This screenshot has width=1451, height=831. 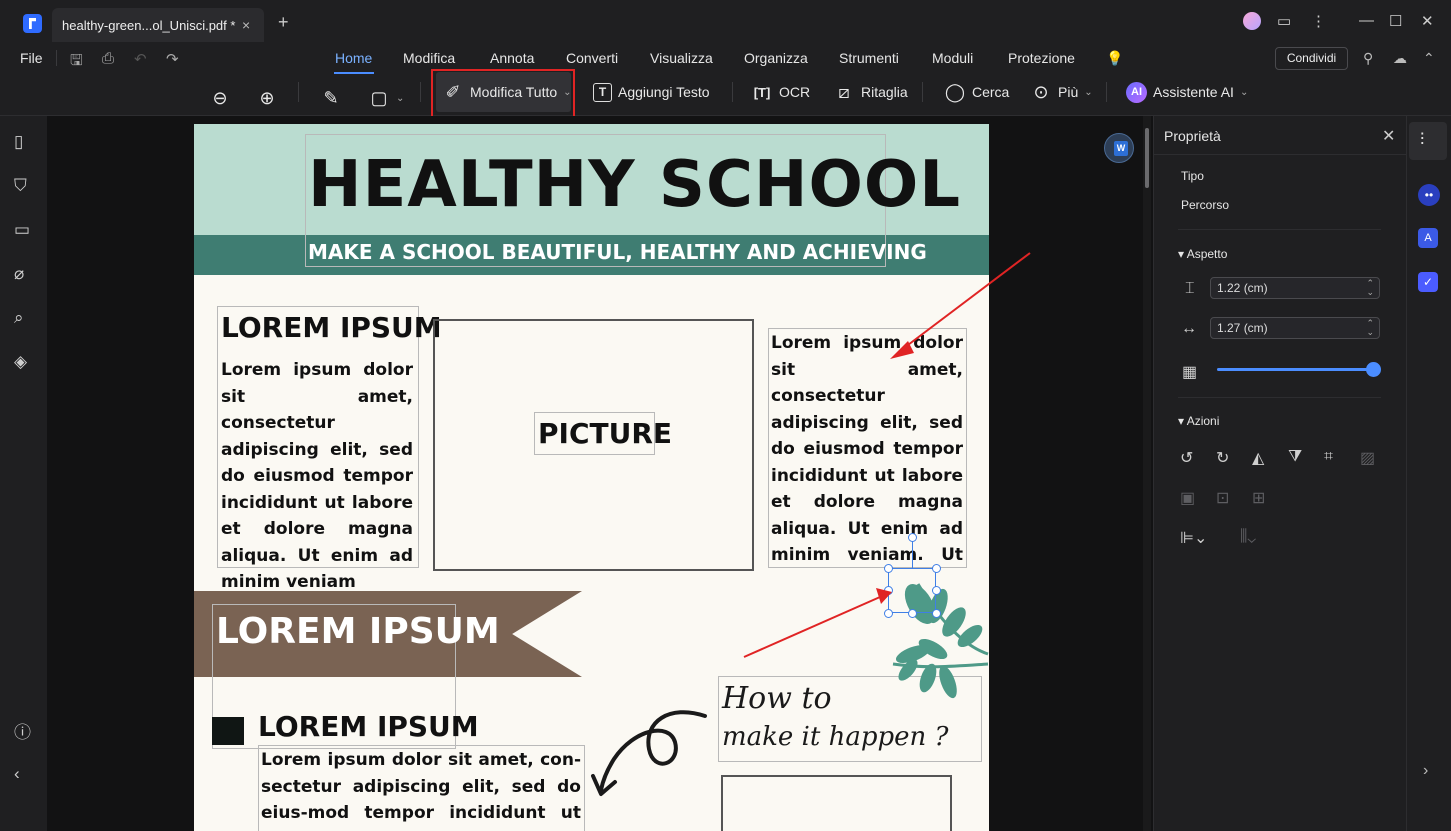 What do you see at coordinates (592, 58) in the screenshot?
I see `menu-converti: Converti` at bounding box center [592, 58].